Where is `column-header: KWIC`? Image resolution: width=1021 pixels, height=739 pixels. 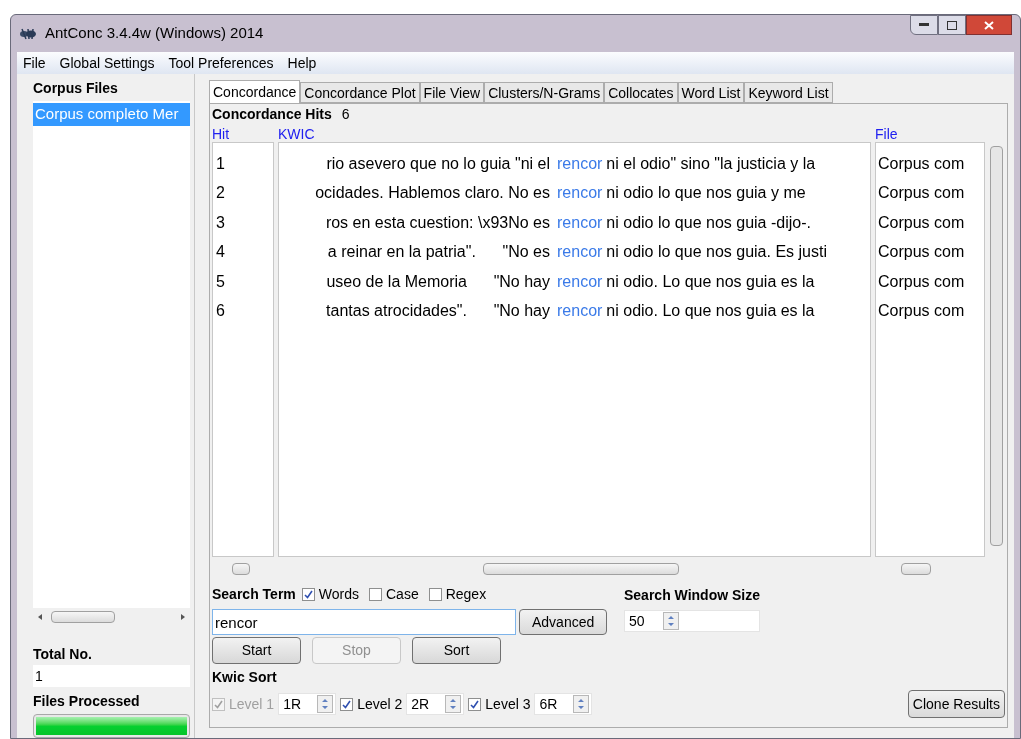 column-header: KWIC is located at coordinates (576, 133).